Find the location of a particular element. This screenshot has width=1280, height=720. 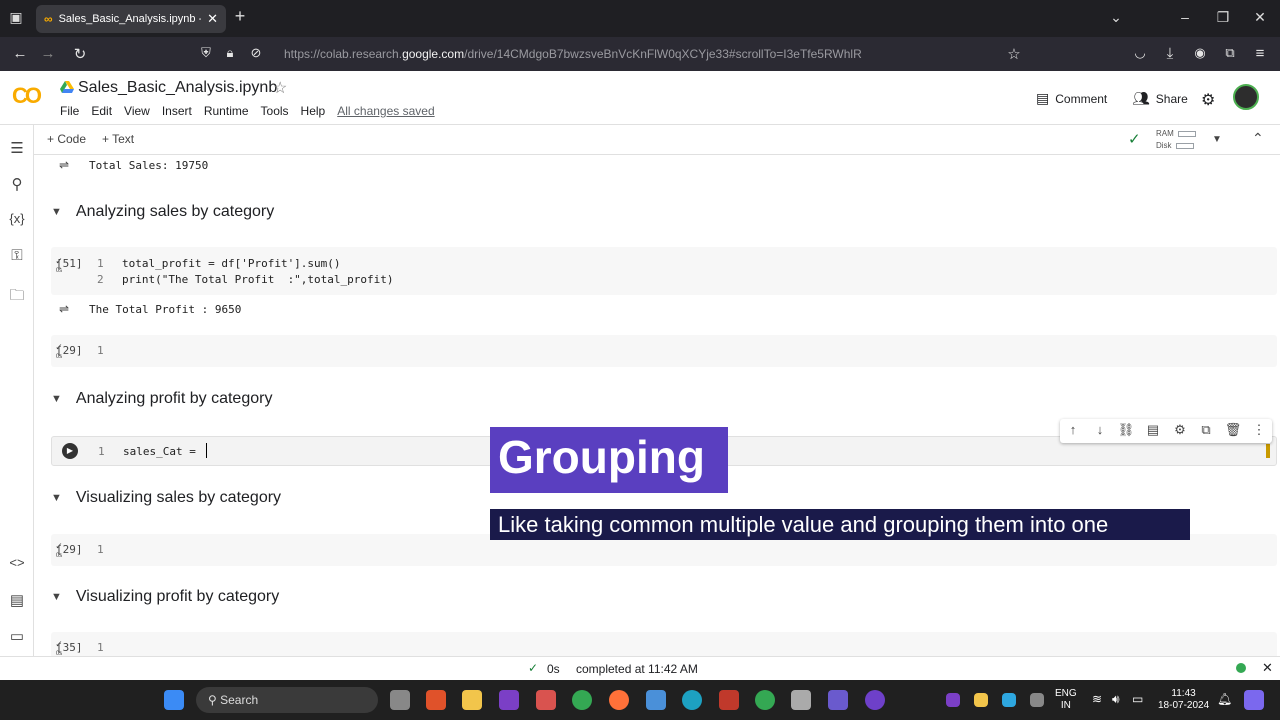

menu-edit: Edit is located at coordinates (101, 111).